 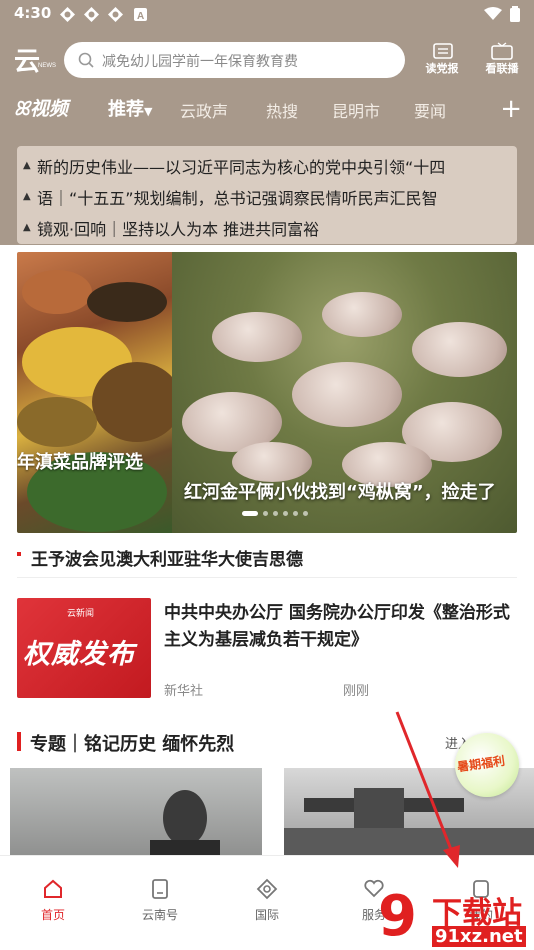 I want to click on read-party-paper-button: 读党报, so click(x=442, y=61).